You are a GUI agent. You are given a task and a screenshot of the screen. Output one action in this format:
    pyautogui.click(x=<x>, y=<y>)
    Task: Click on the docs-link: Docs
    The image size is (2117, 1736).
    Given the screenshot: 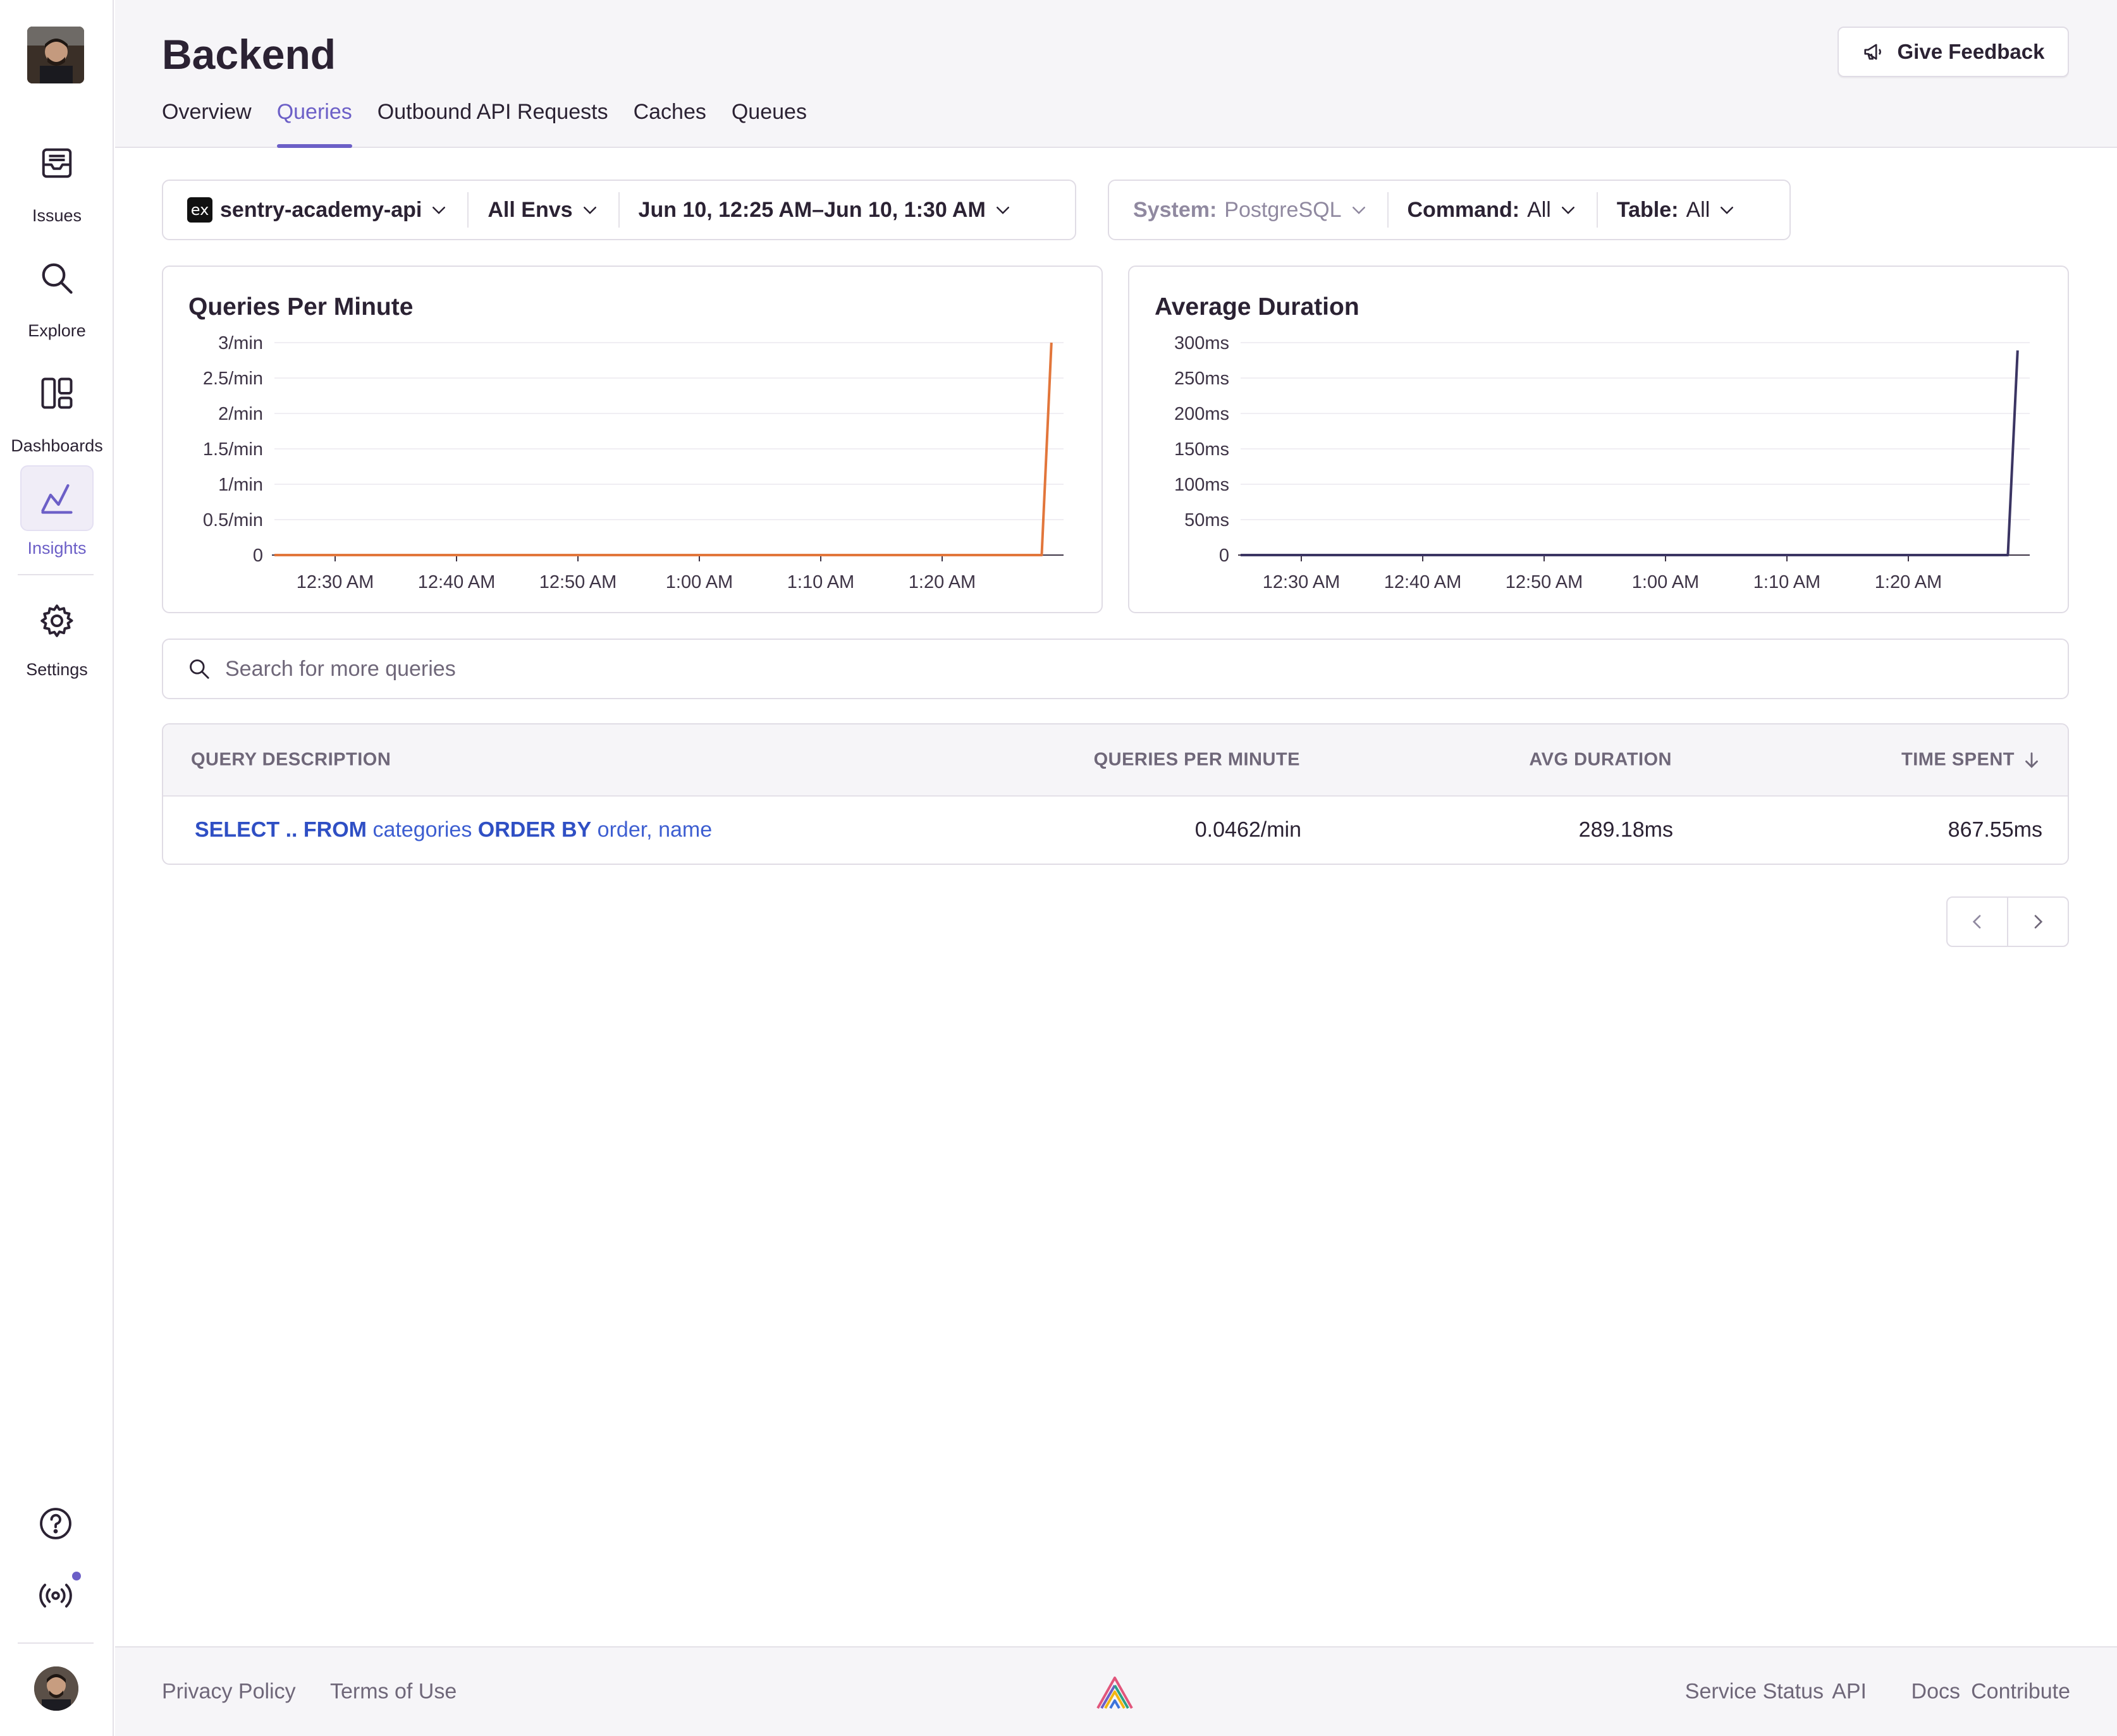 What is the action you would take?
    pyautogui.click(x=1936, y=1692)
    